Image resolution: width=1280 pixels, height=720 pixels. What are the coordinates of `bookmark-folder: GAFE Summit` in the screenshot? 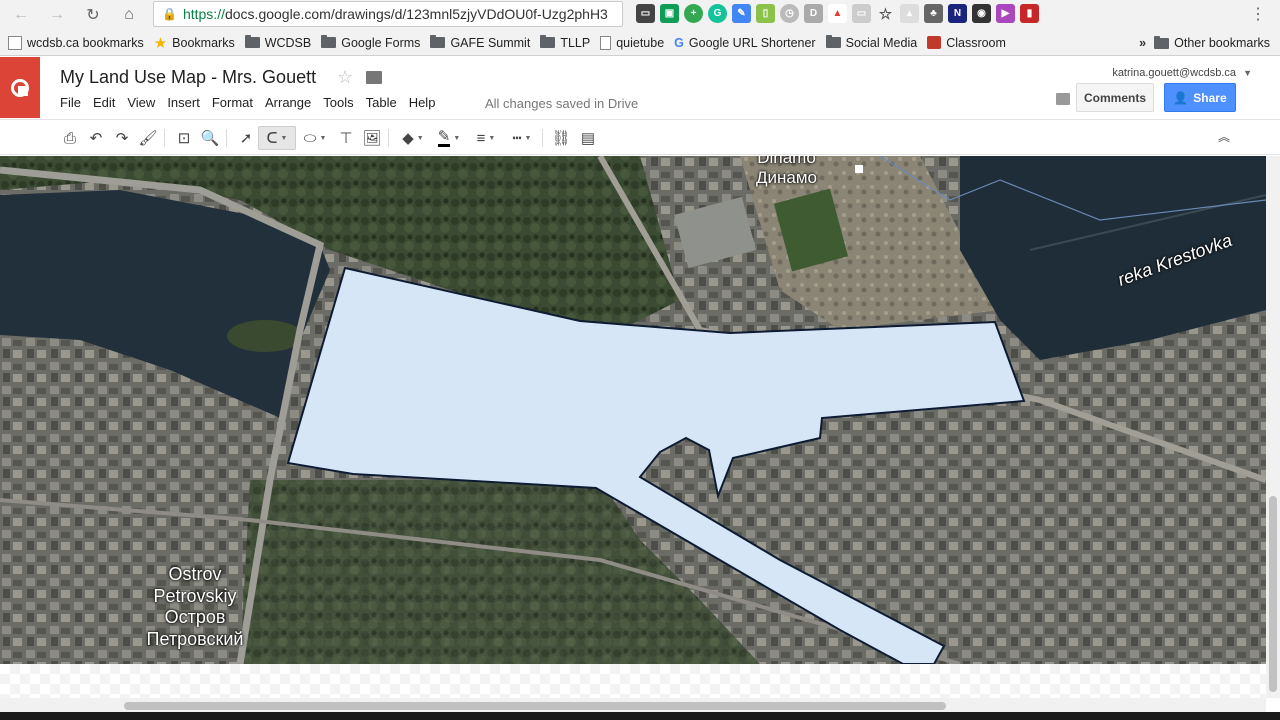 It's located at (480, 42).